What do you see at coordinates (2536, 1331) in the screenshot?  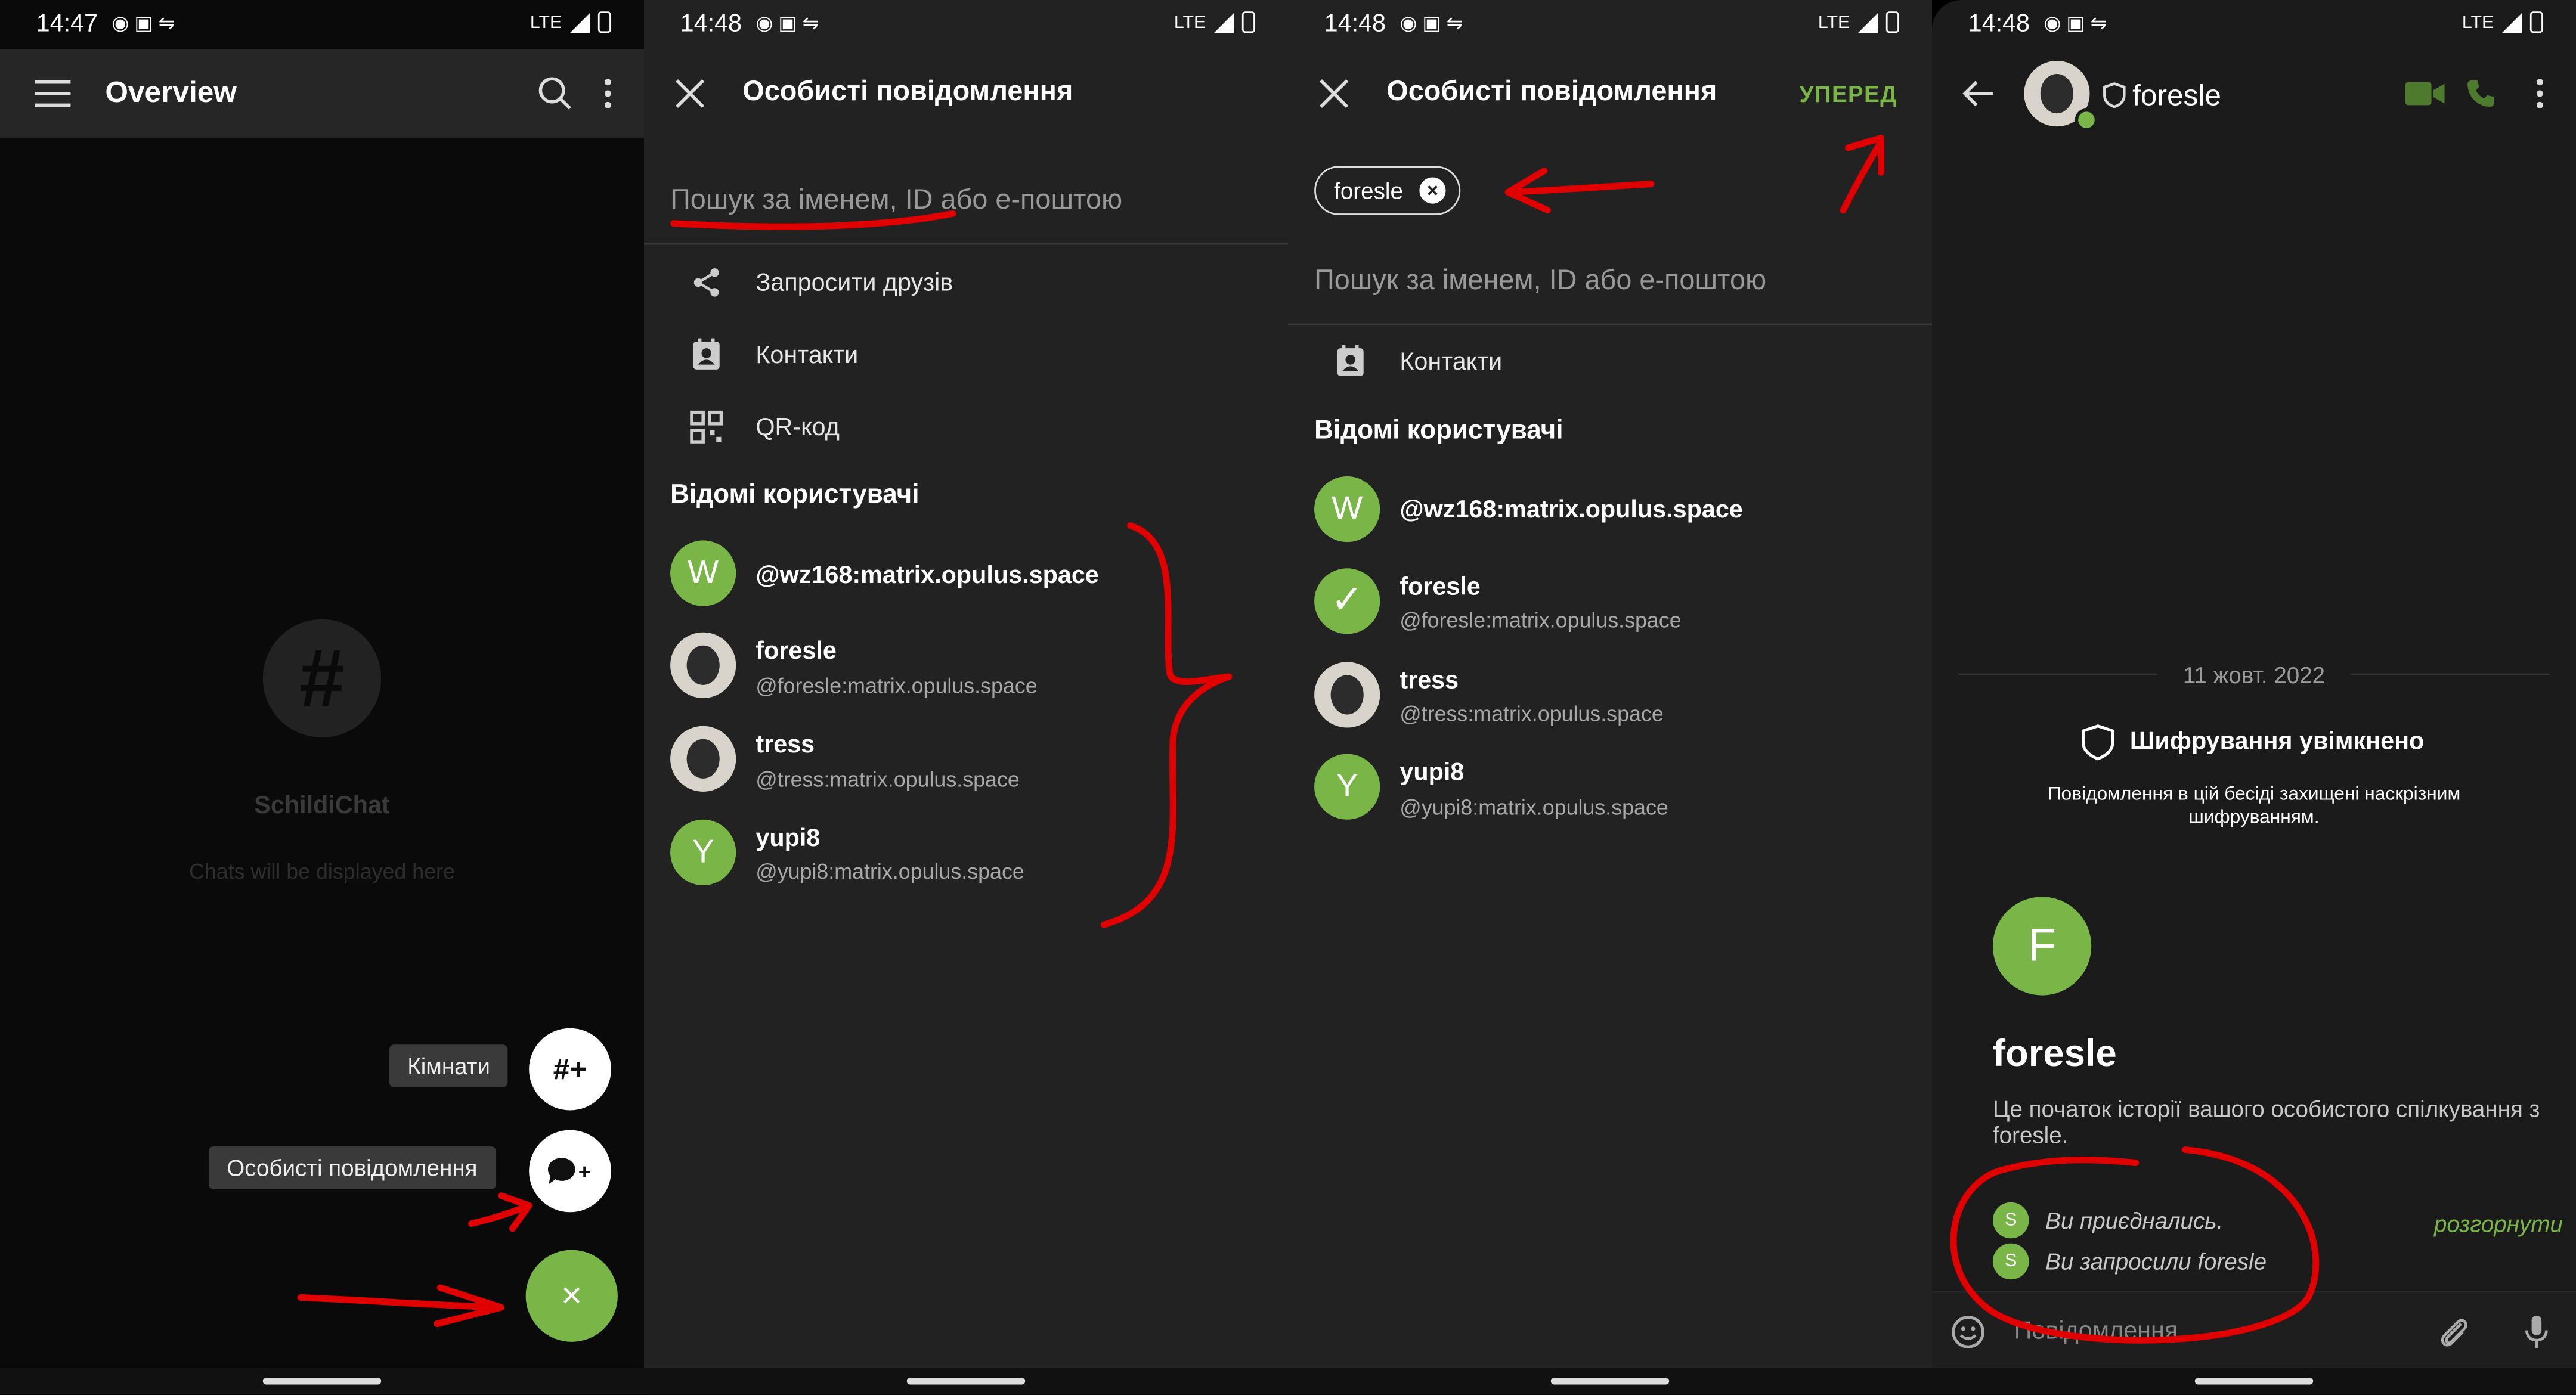 I see `microphone-icon` at bounding box center [2536, 1331].